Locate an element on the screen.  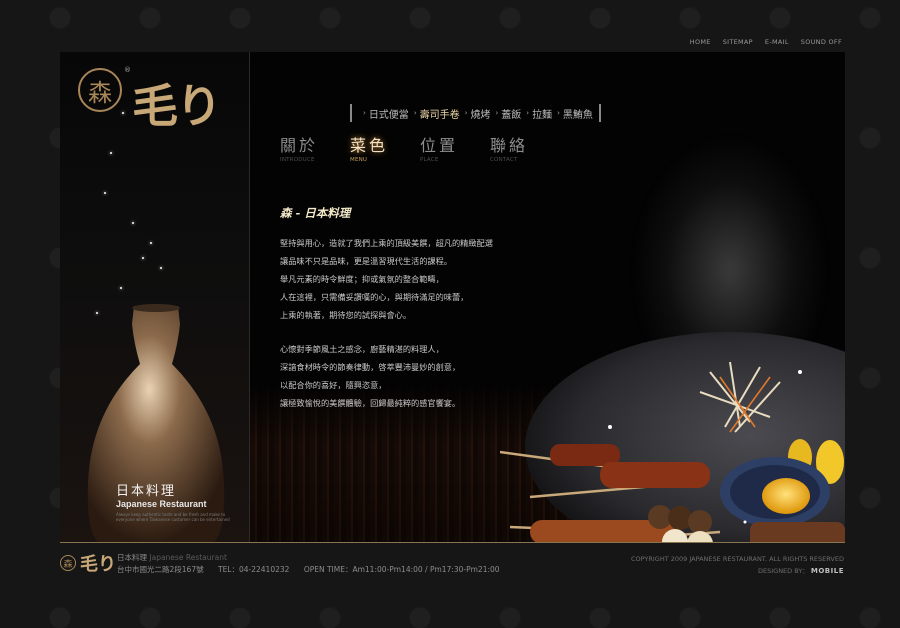
nav-place: 位置 PLACE is located at coordinates (439, 147).